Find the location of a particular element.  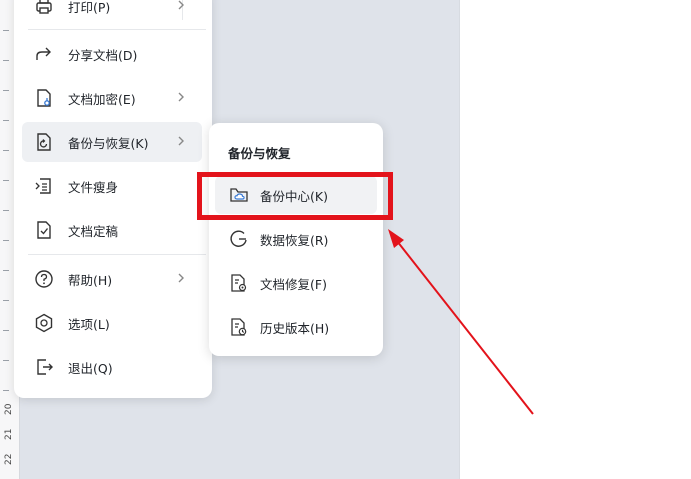

annotation-arrow is located at coordinates (461, 322).